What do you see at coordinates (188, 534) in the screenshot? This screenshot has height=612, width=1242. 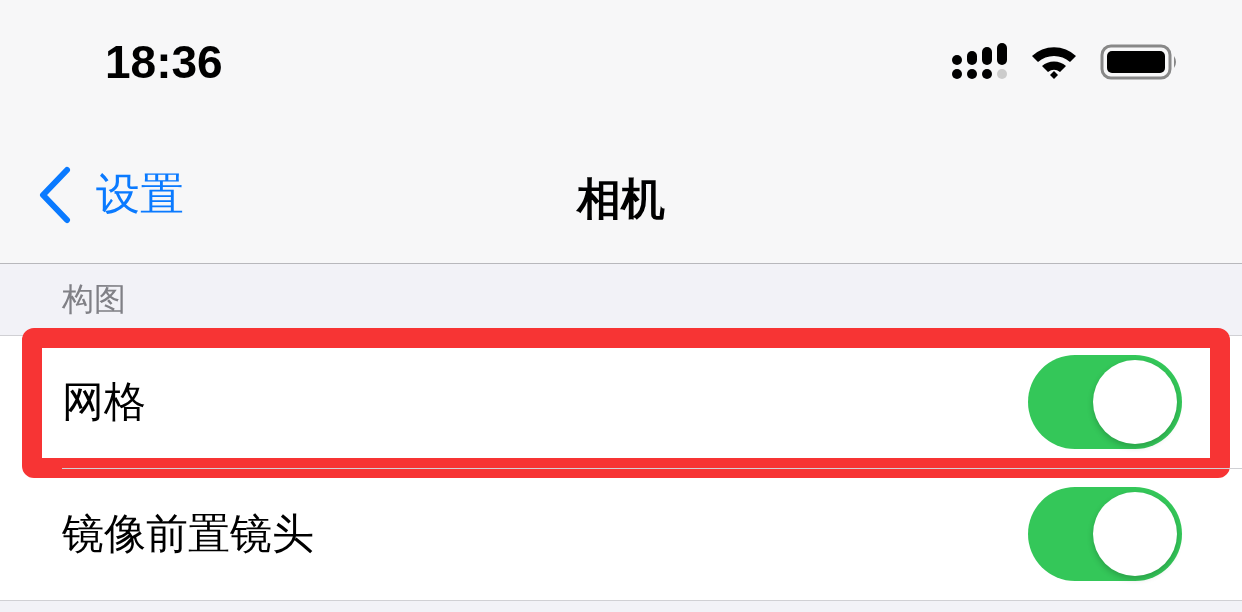 I see `row-label: 镜像前置镜头` at bounding box center [188, 534].